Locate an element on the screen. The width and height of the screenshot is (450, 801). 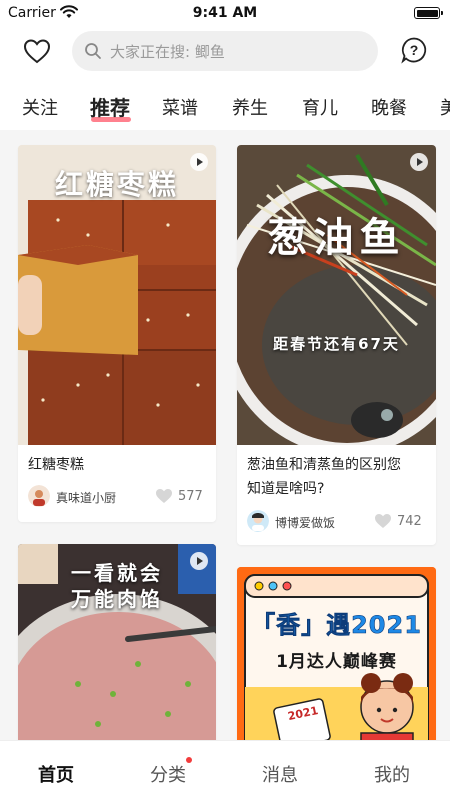
nav-home: 首页 is located at coordinates (56, 774).